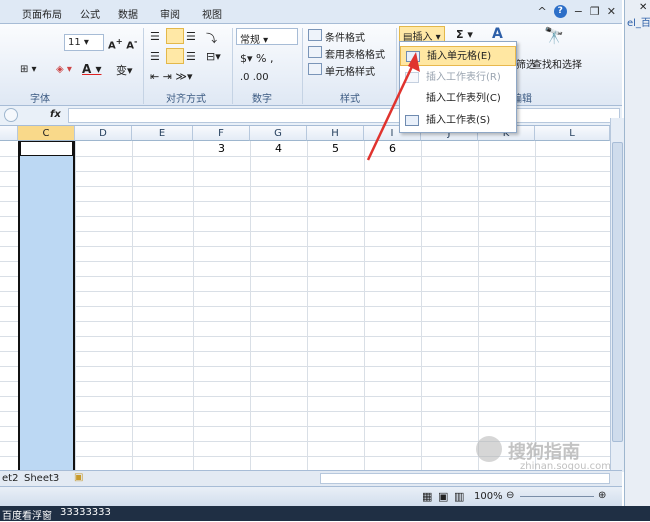  What do you see at coordinates (55, 114) in the screenshot?
I see `fx-icon: fx` at bounding box center [55, 114].